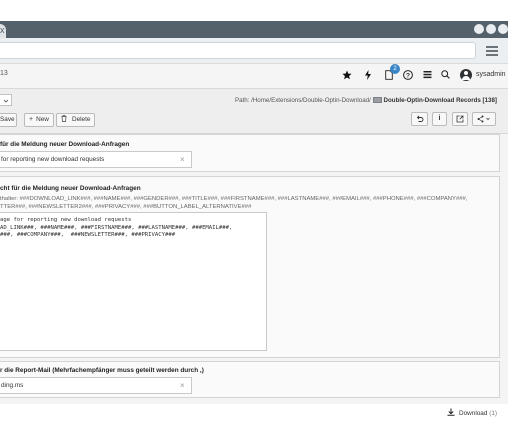 The height and width of the screenshot is (430, 508). I want to click on top-blank-area, so click(254, 10).